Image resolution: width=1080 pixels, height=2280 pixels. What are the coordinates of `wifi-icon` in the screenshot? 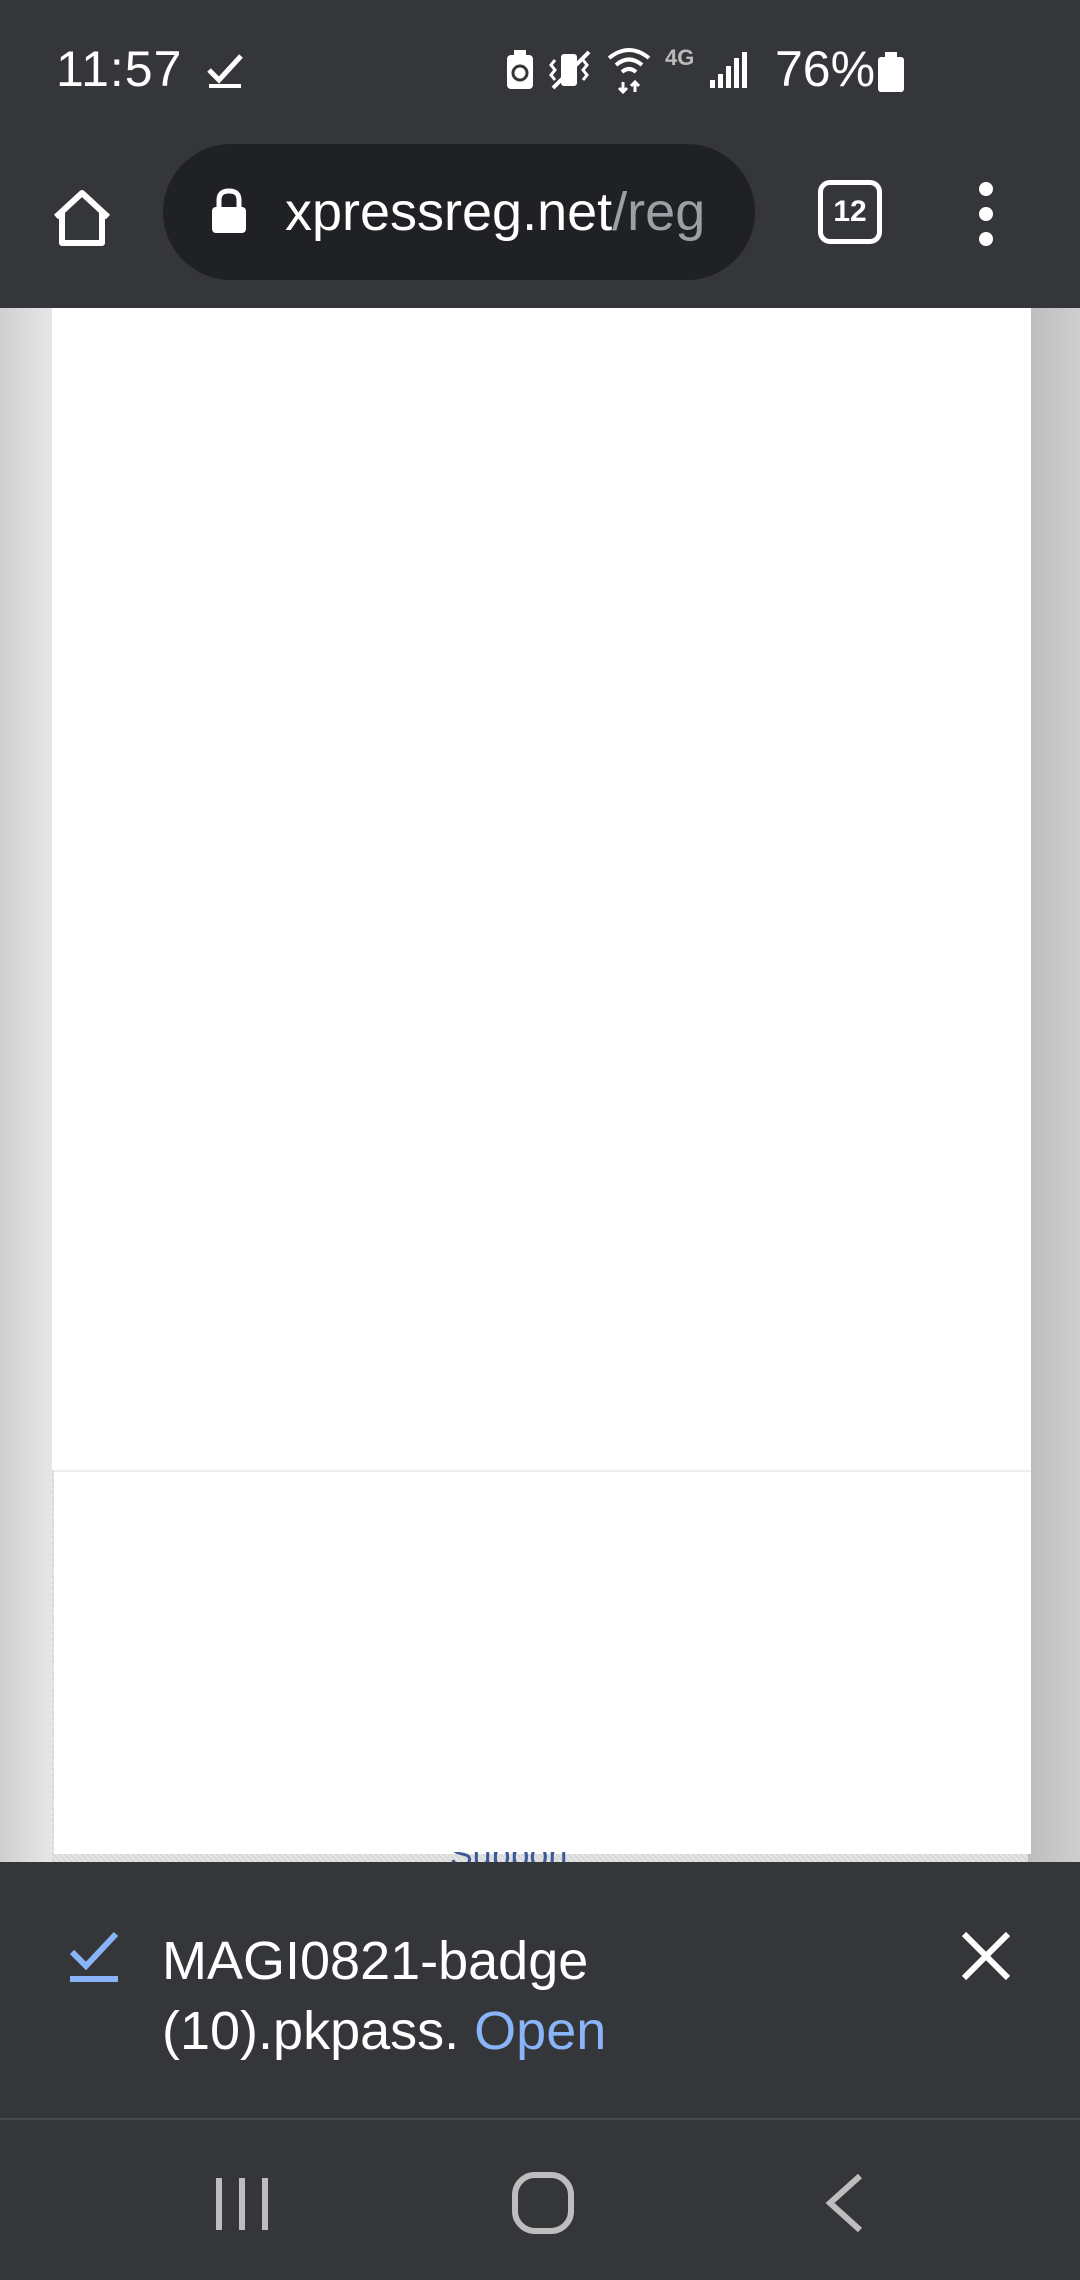 It's located at (629, 71).